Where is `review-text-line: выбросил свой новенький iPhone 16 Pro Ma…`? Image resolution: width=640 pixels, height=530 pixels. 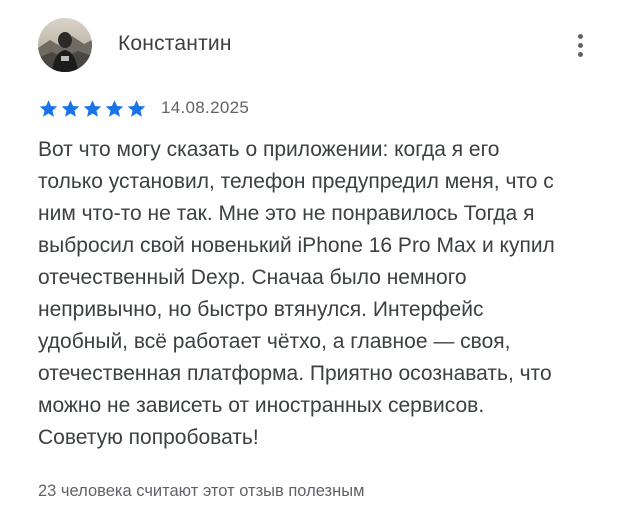
review-text-line: выбросил свой новенький iPhone 16 Pro Ma… is located at coordinates (296, 245).